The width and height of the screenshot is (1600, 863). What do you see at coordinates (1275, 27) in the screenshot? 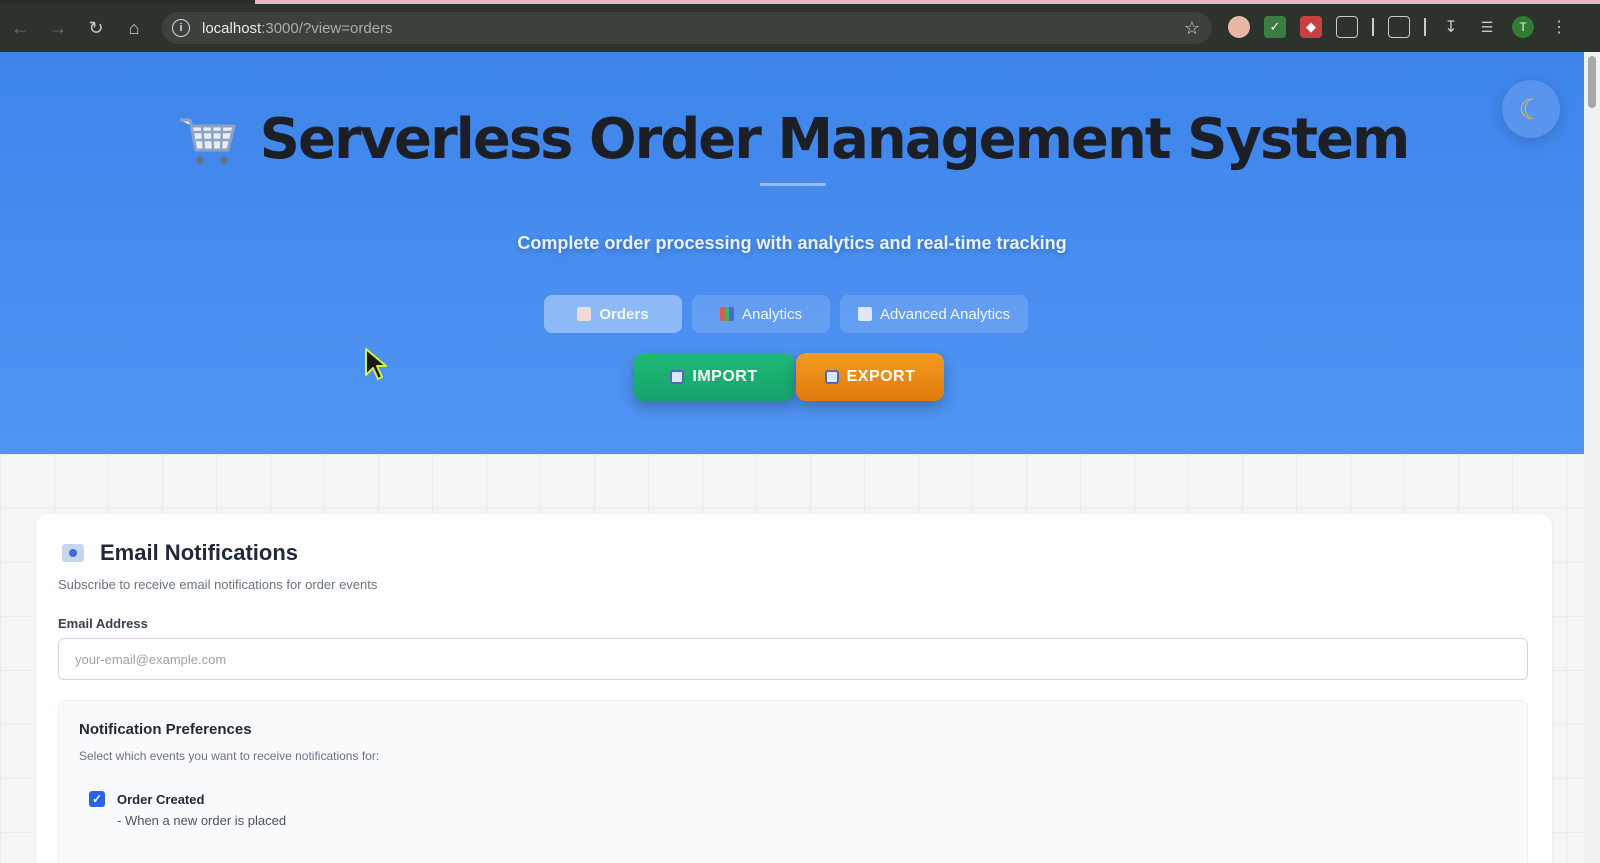
I see `extension-check-icon: ✓` at bounding box center [1275, 27].